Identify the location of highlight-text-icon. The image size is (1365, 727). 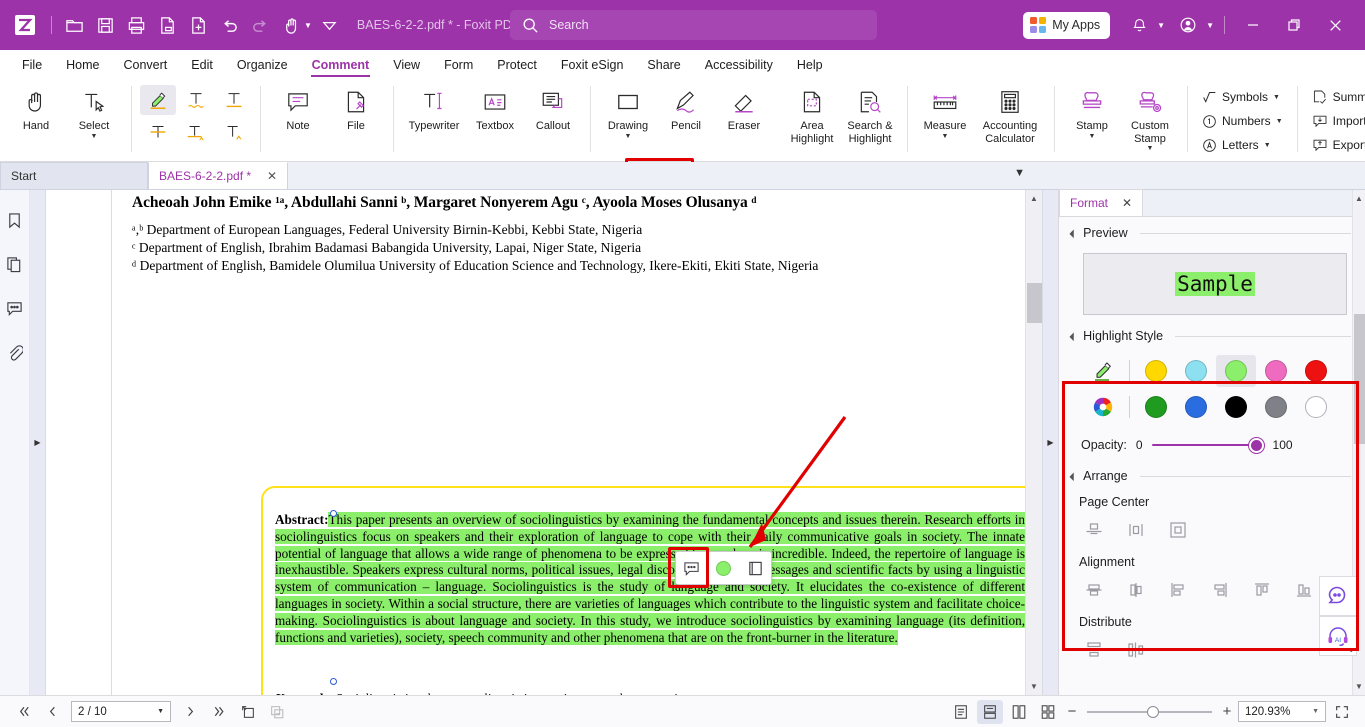
(158, 100).